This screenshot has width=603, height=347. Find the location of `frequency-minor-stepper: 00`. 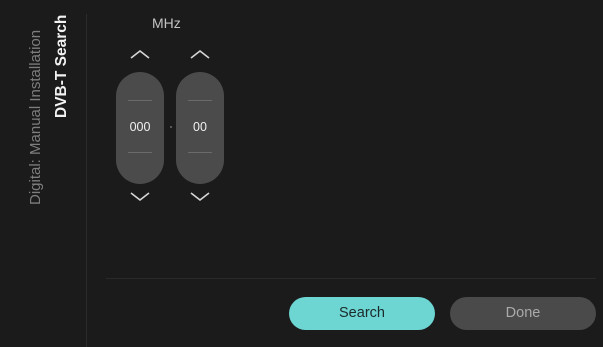

frequency-minor-stepper: 00 is located at coordinates (200, 128).